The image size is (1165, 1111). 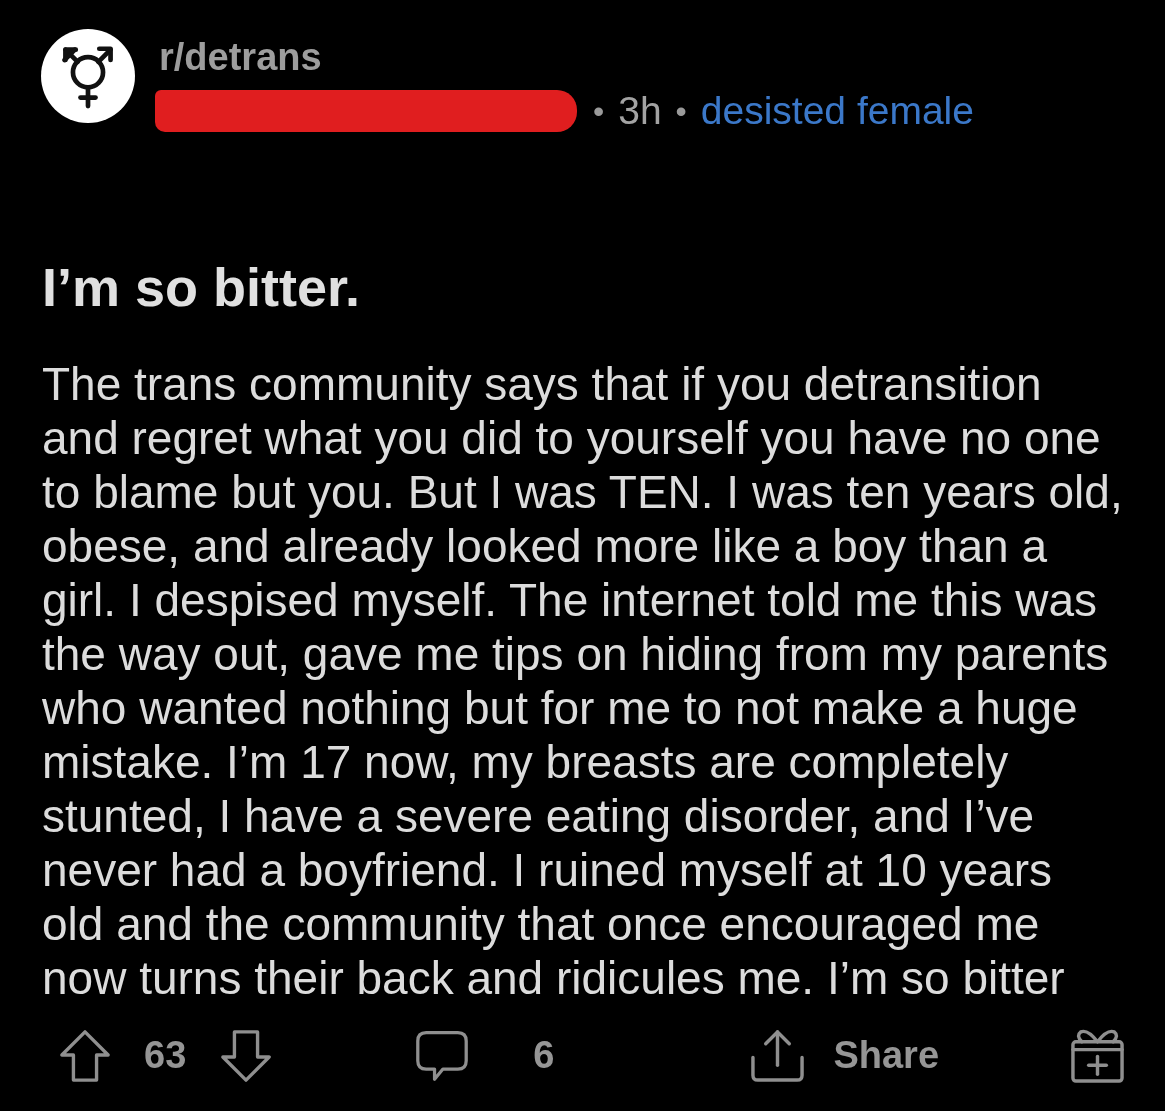 I want to click on gift-box-icon, so click(x=1097, y=1055).